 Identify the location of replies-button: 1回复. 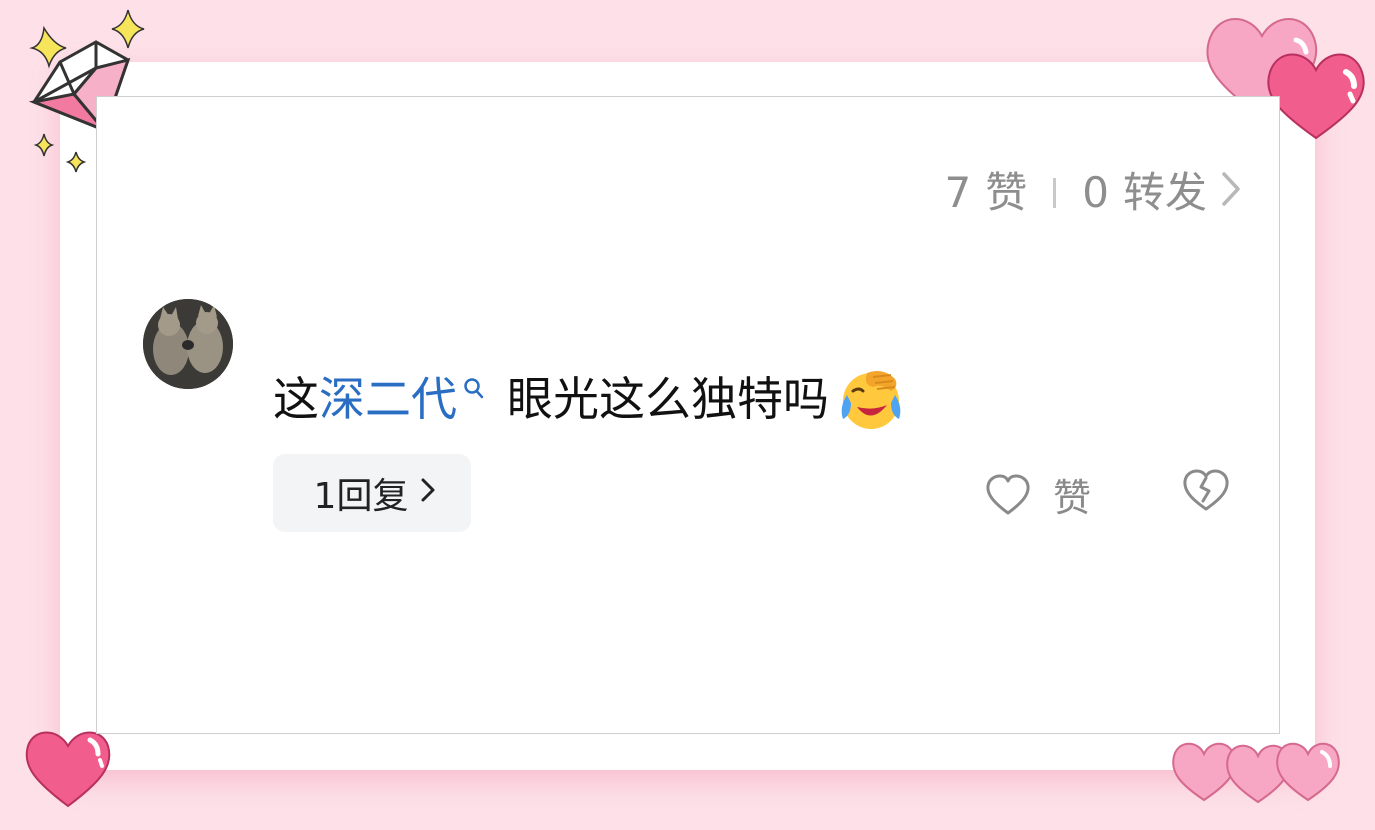
(372, 493).